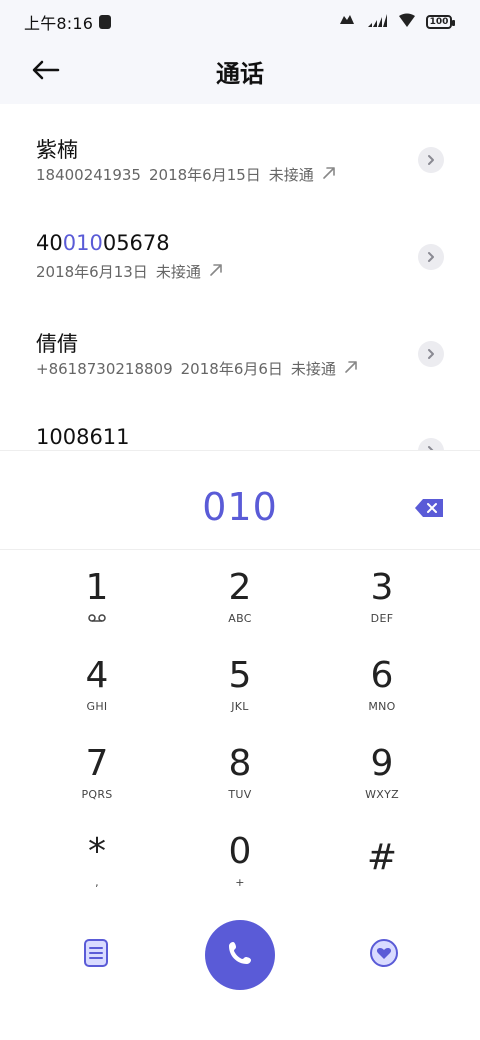 This screenshot has width=480, height=1040. Describe the element at coordinates (382, 587) in the screenshot. I see `key-digit: 3` at that location.